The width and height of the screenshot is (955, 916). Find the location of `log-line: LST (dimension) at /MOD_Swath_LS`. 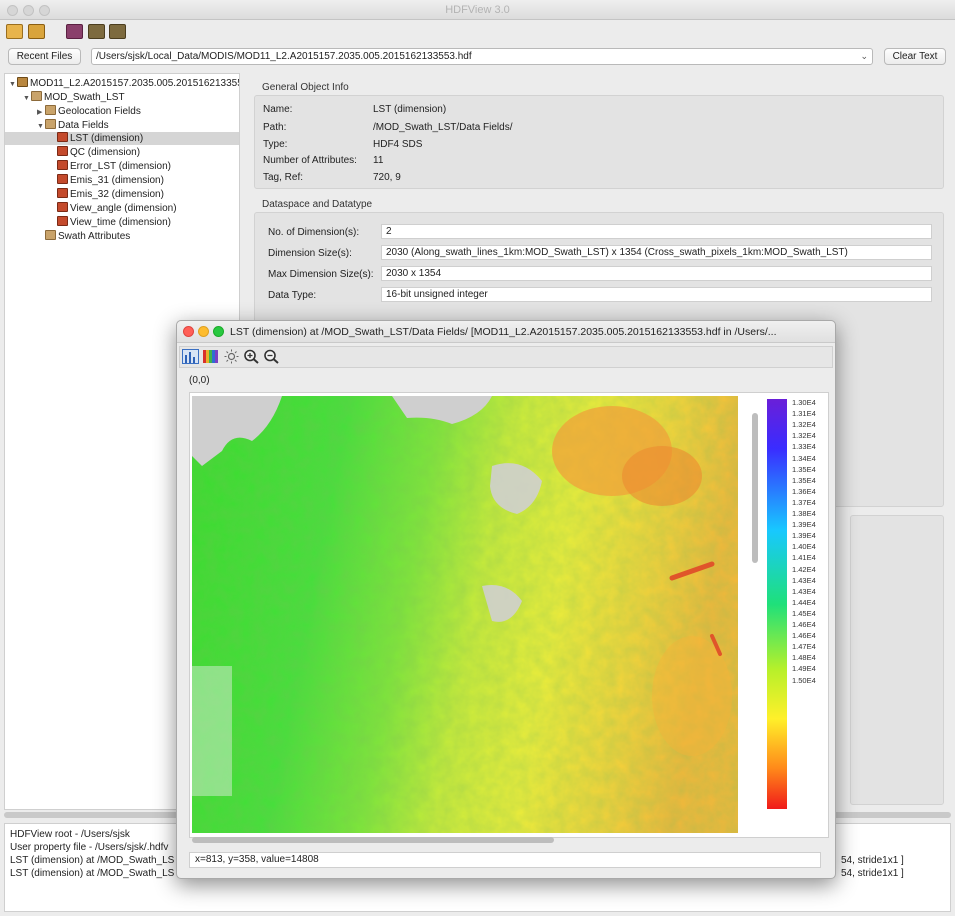

log-line: LST (dimension) at /MOD_Swath_LS is located at coordinates (92, 860).